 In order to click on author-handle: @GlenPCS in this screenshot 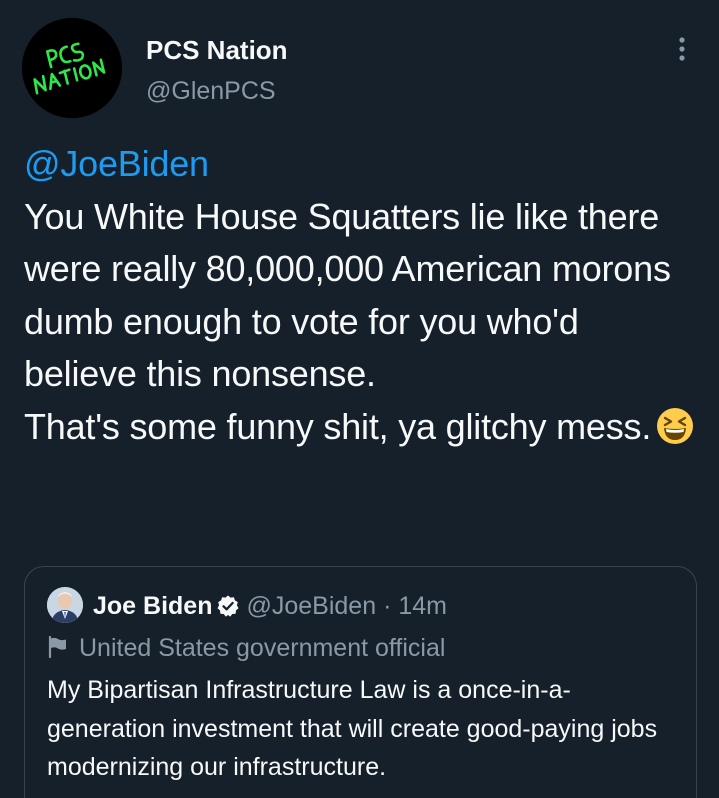, I will do `click(211, 91)`.